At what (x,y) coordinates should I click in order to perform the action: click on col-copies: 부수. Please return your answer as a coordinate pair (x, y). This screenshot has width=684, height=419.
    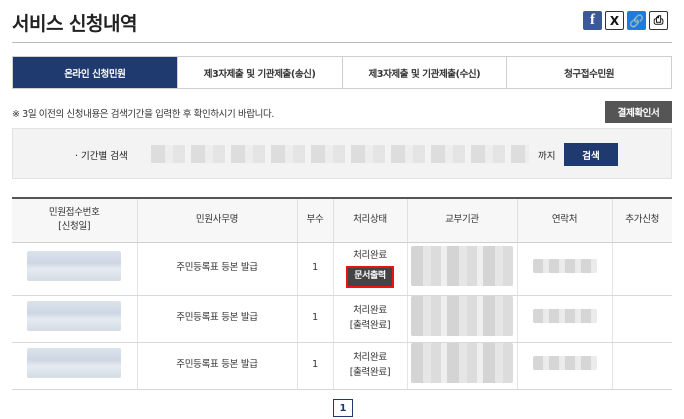
    Looking at the image, I should click on (314, 220).